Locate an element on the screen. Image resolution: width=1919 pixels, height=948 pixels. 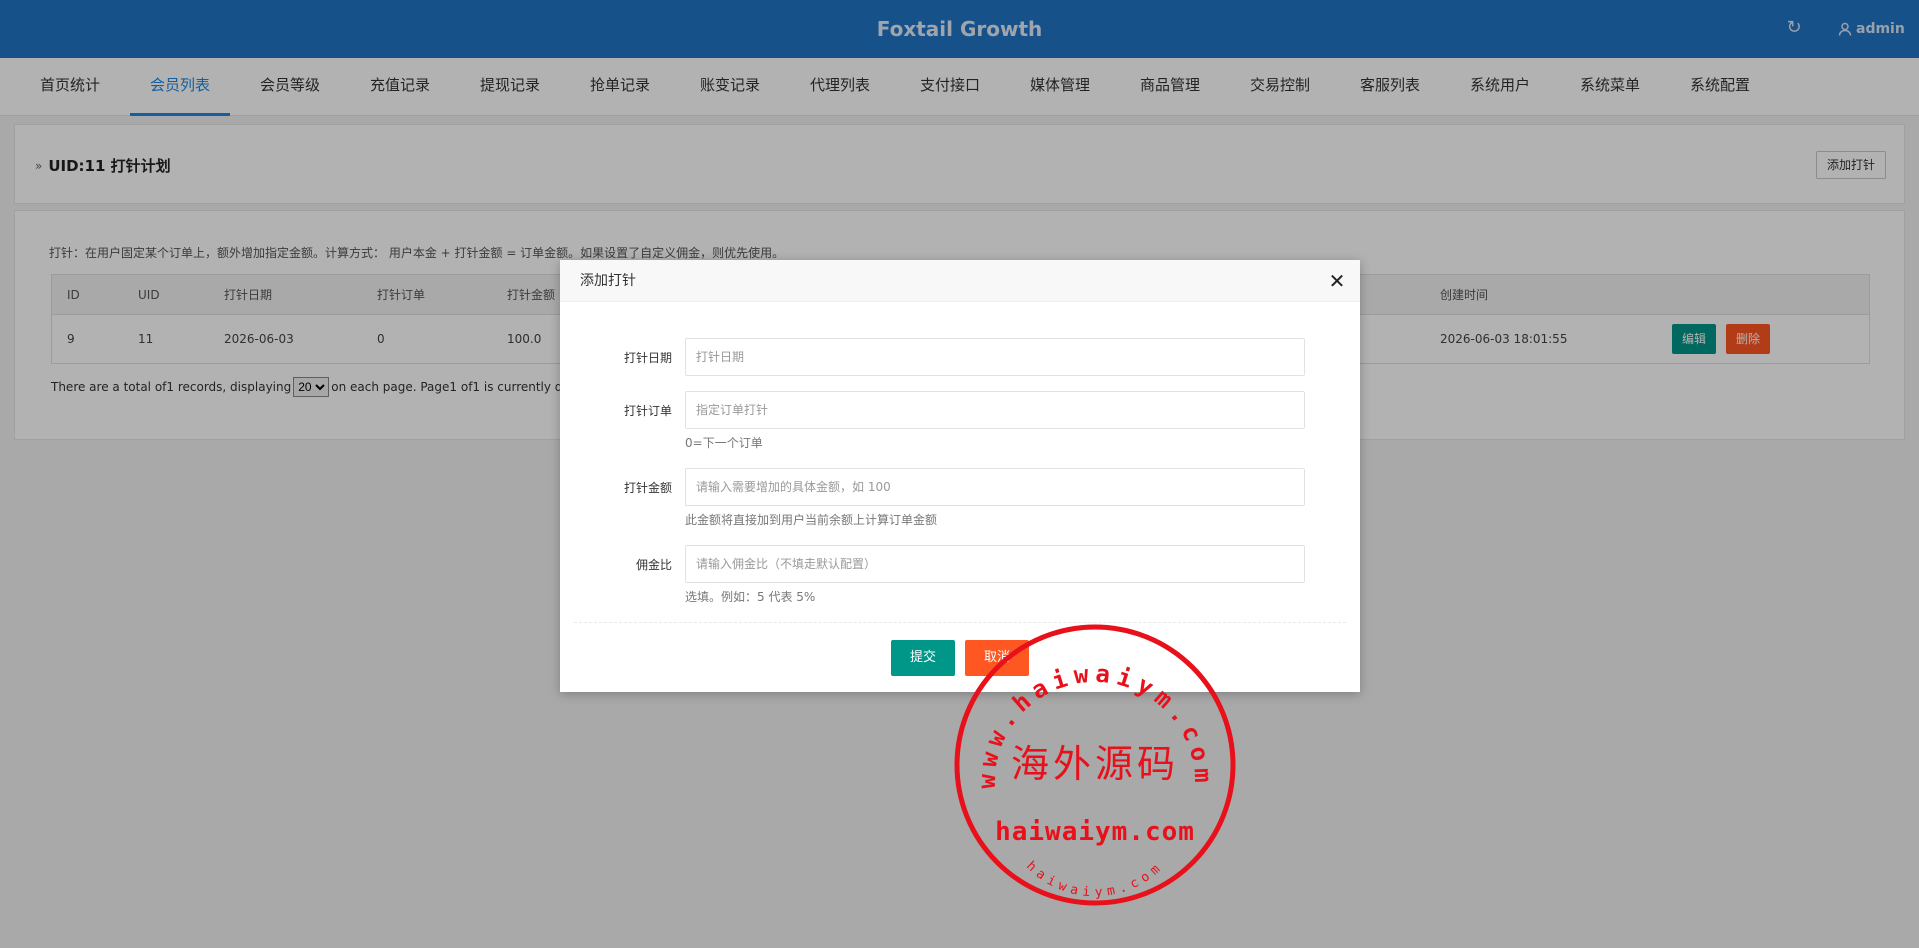
dialog-divider is located at coordinates (960, 622).